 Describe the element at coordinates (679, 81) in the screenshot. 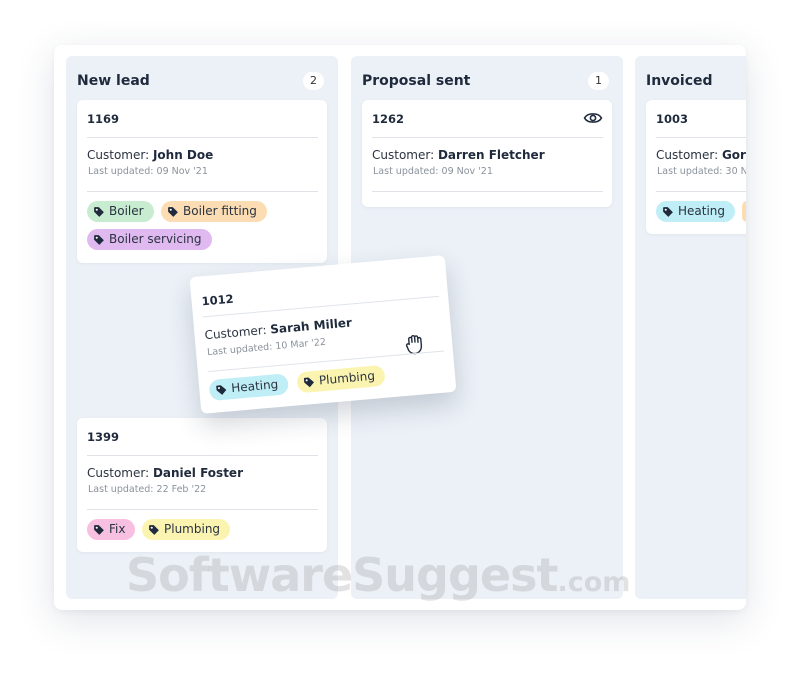

I see `column-title: Invoiced` at that location.